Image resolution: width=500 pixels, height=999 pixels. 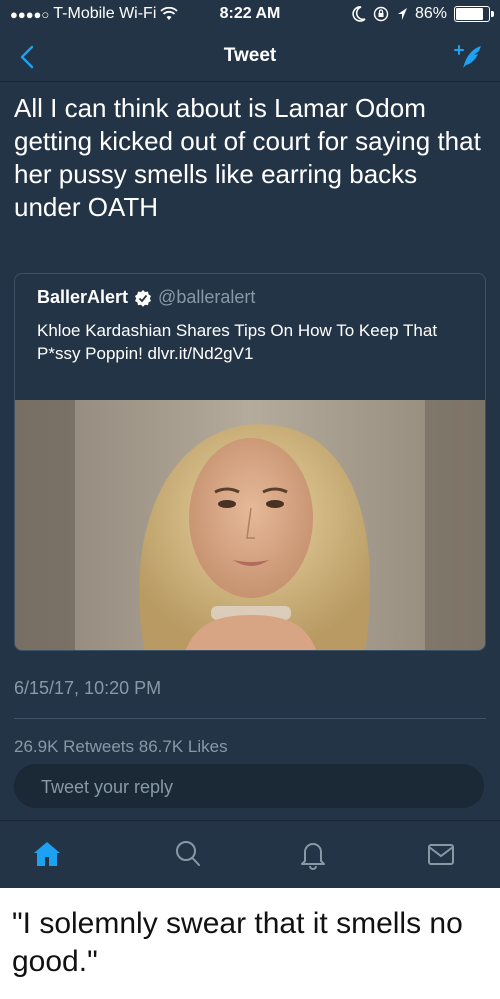 What do you see at coordinates (88, 688) in the screenshot?
I see `tweet-timestamp: 6/15/17, 10:20 PM` at bounding box center [88, 688].